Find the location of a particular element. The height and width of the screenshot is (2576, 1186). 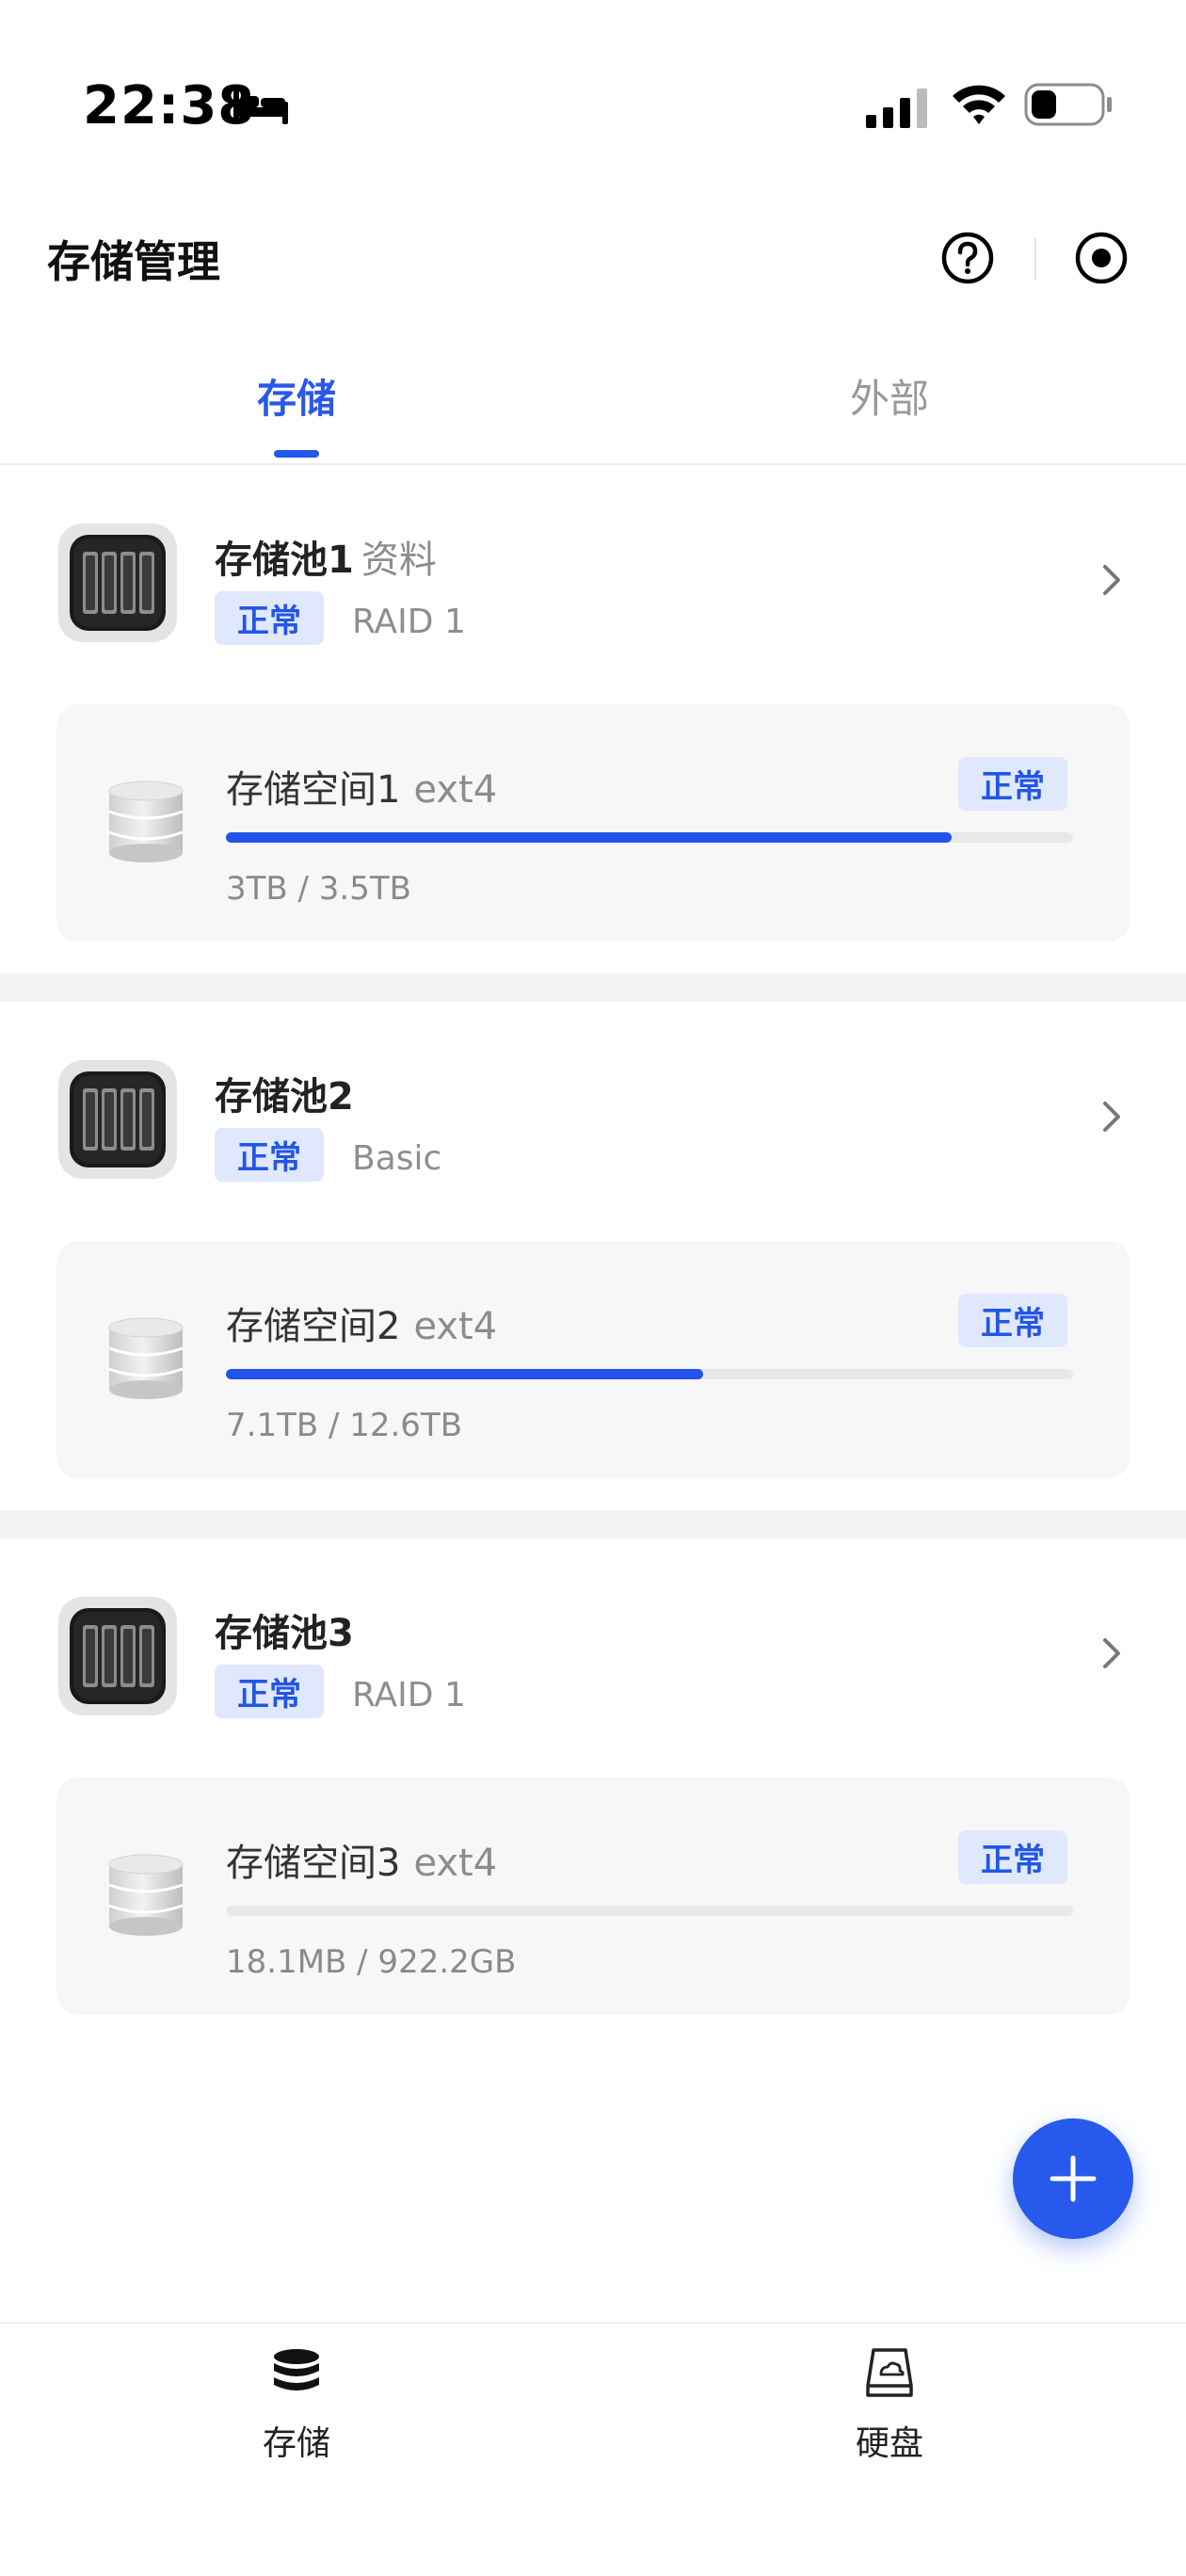

volume-title: 存储空间2 ext4 is located at coordinates (361, 1323).